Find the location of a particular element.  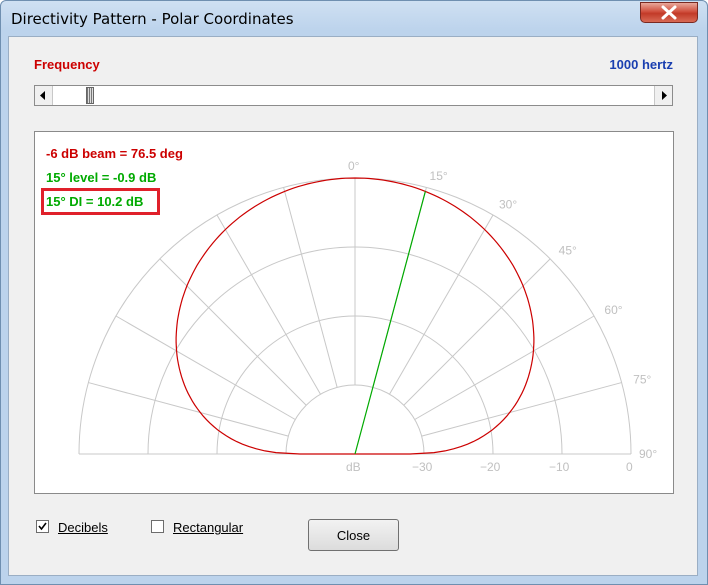

radial-tick-label: 0 is located at coordinates (629, 467).